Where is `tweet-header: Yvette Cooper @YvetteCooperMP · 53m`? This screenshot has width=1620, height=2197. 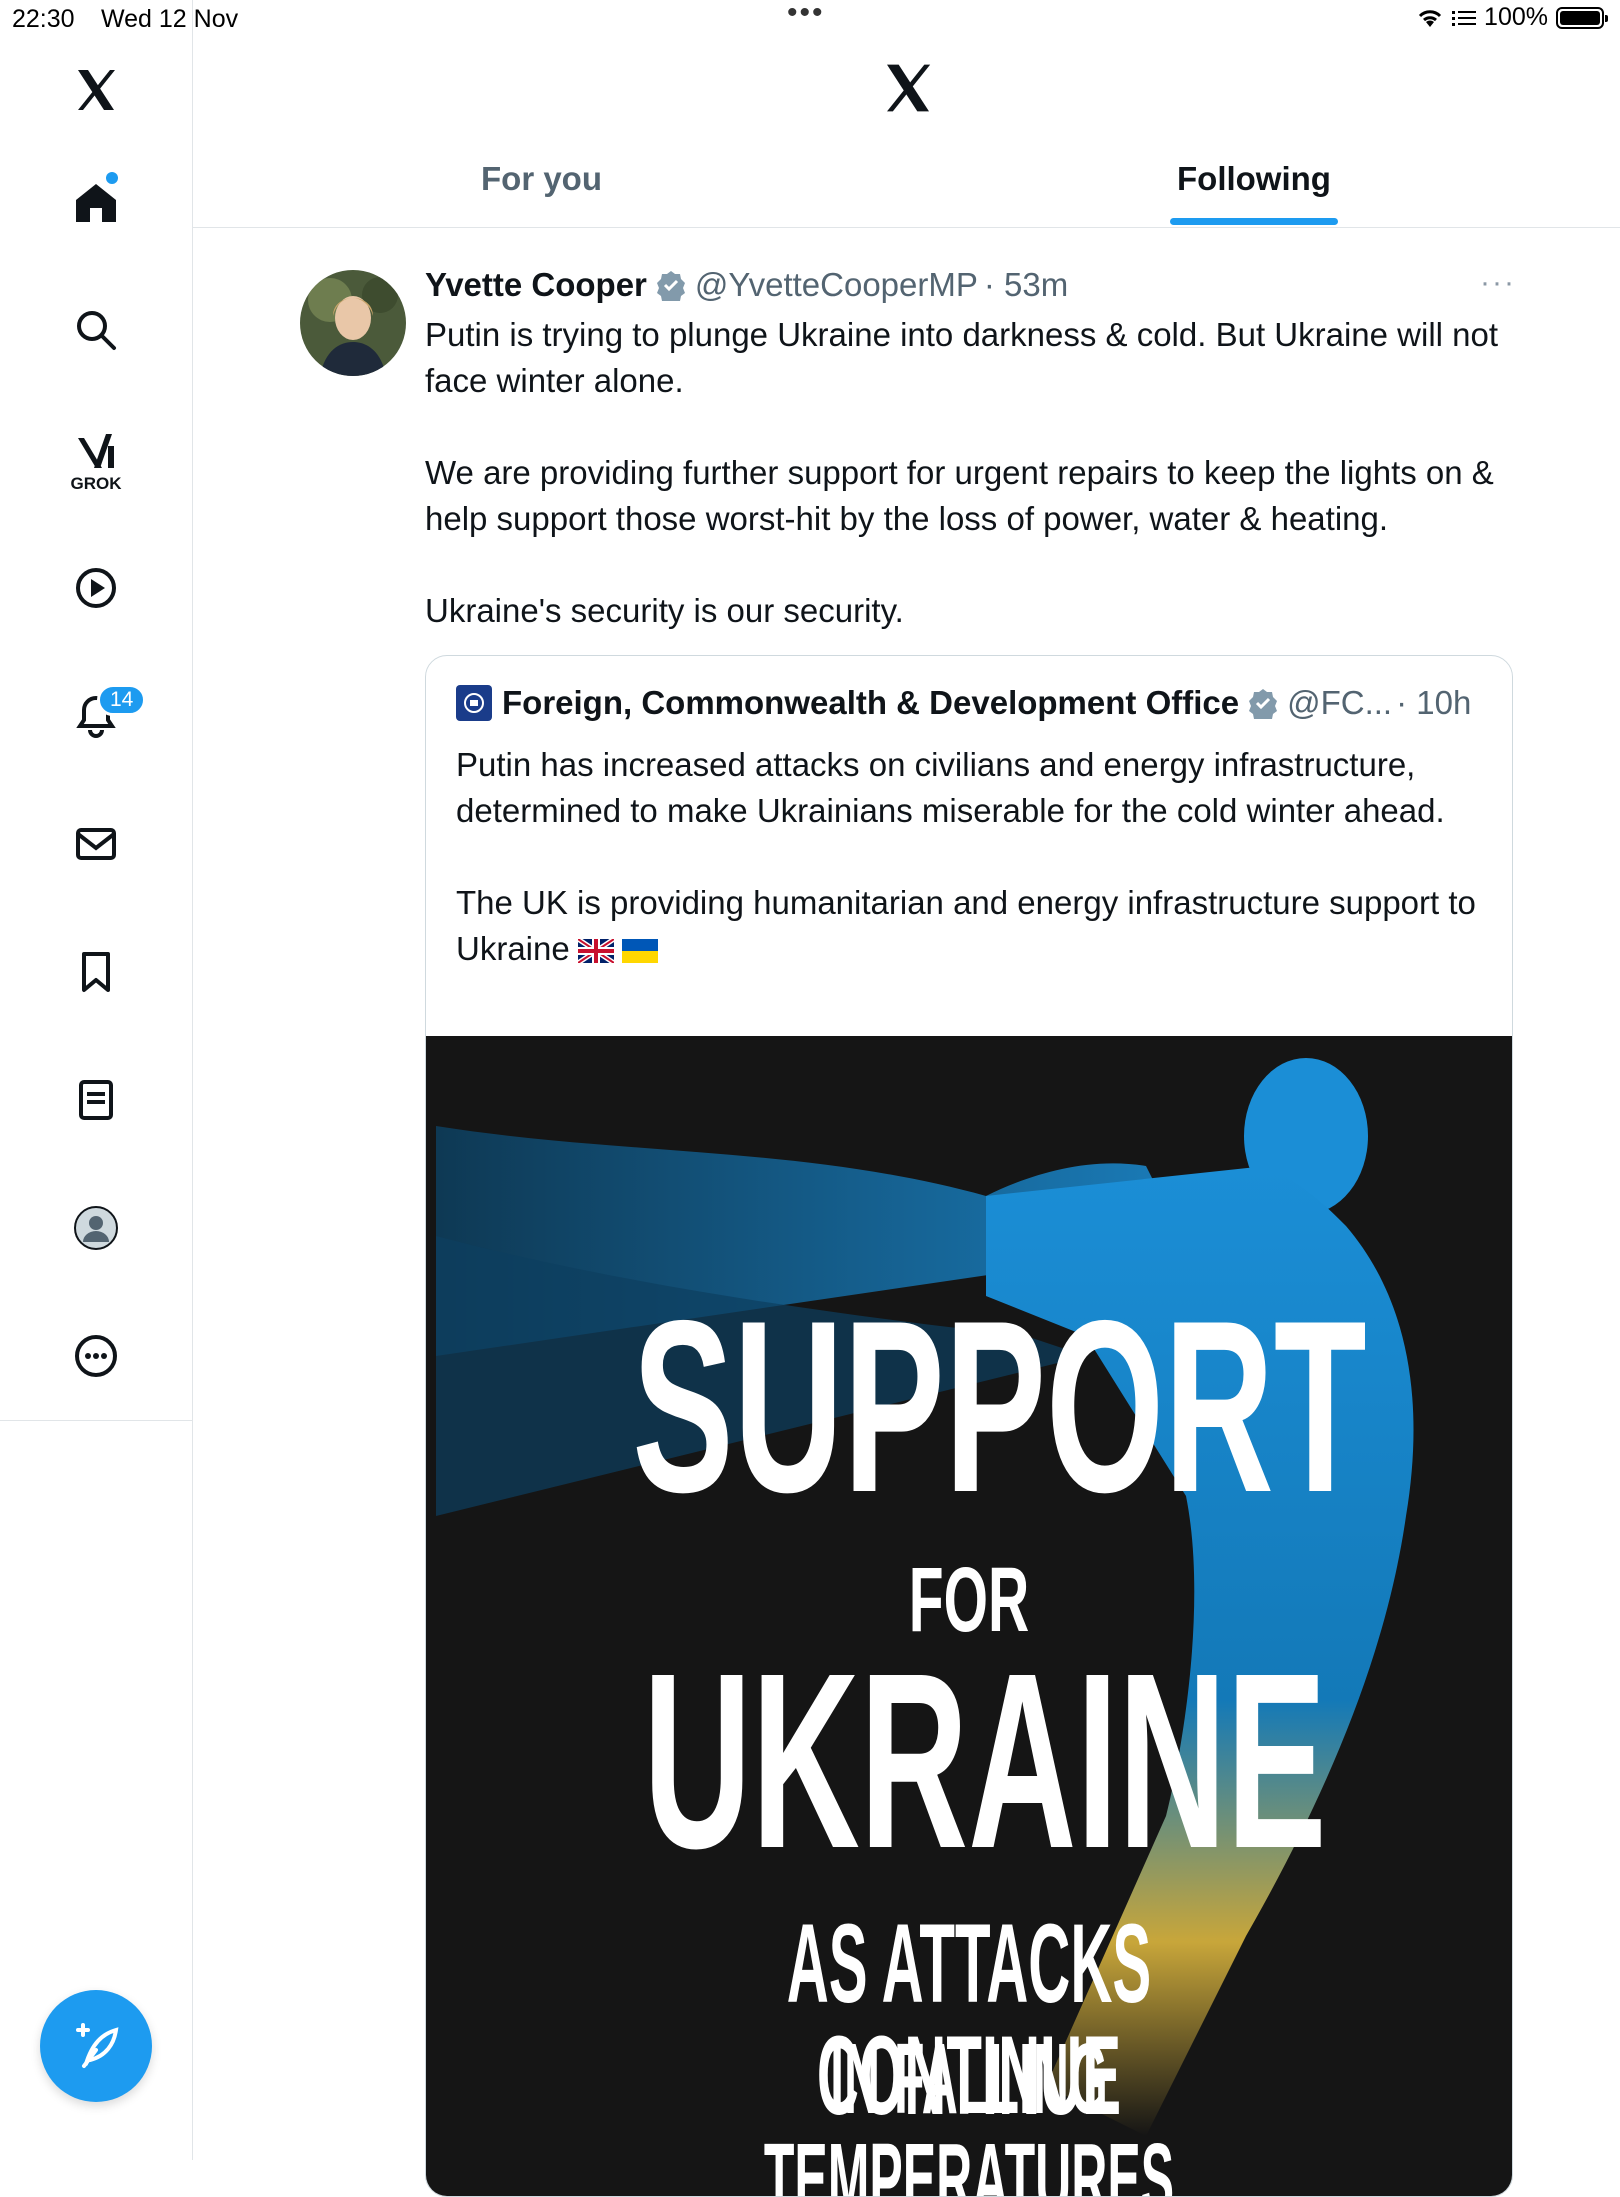
tweet-header: Yvette Cooper @YvetteCooperMP · 53m is located at coordinates (746, 285).